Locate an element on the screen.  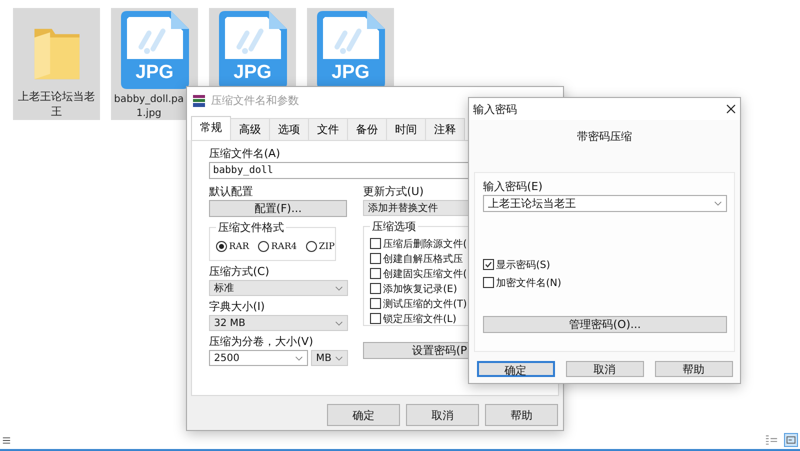
tab: 选项 is located at coordinates (289, 129).